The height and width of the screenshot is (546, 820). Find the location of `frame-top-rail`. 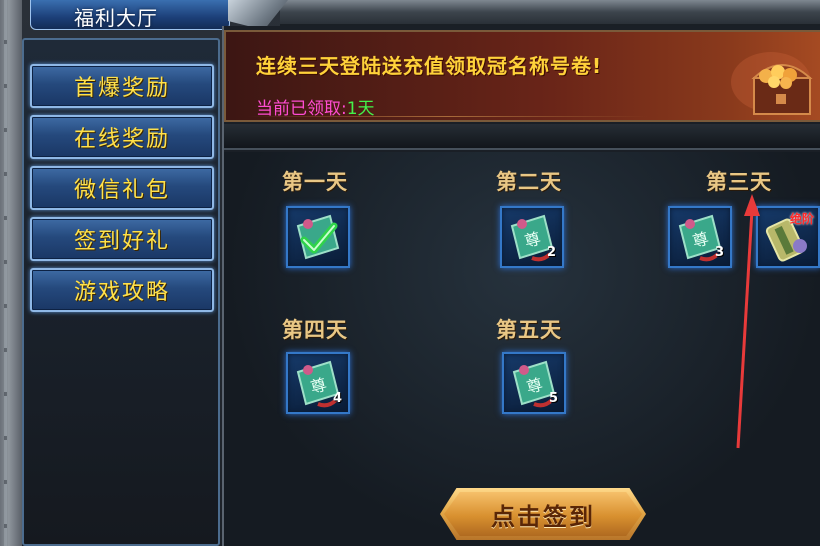

frame-top-rail is located at coordinates (550, 13).